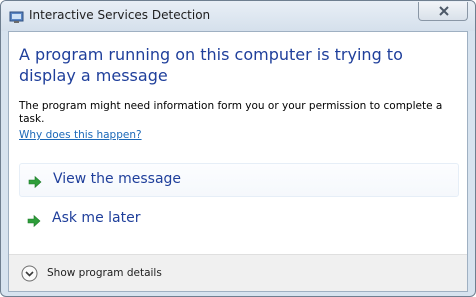 Image resolution: width=476 pixels, height=297 pixels. Describe the element at coordinates (239, 180) in the screenshot. I see `view-message-button: View the message` at that location.